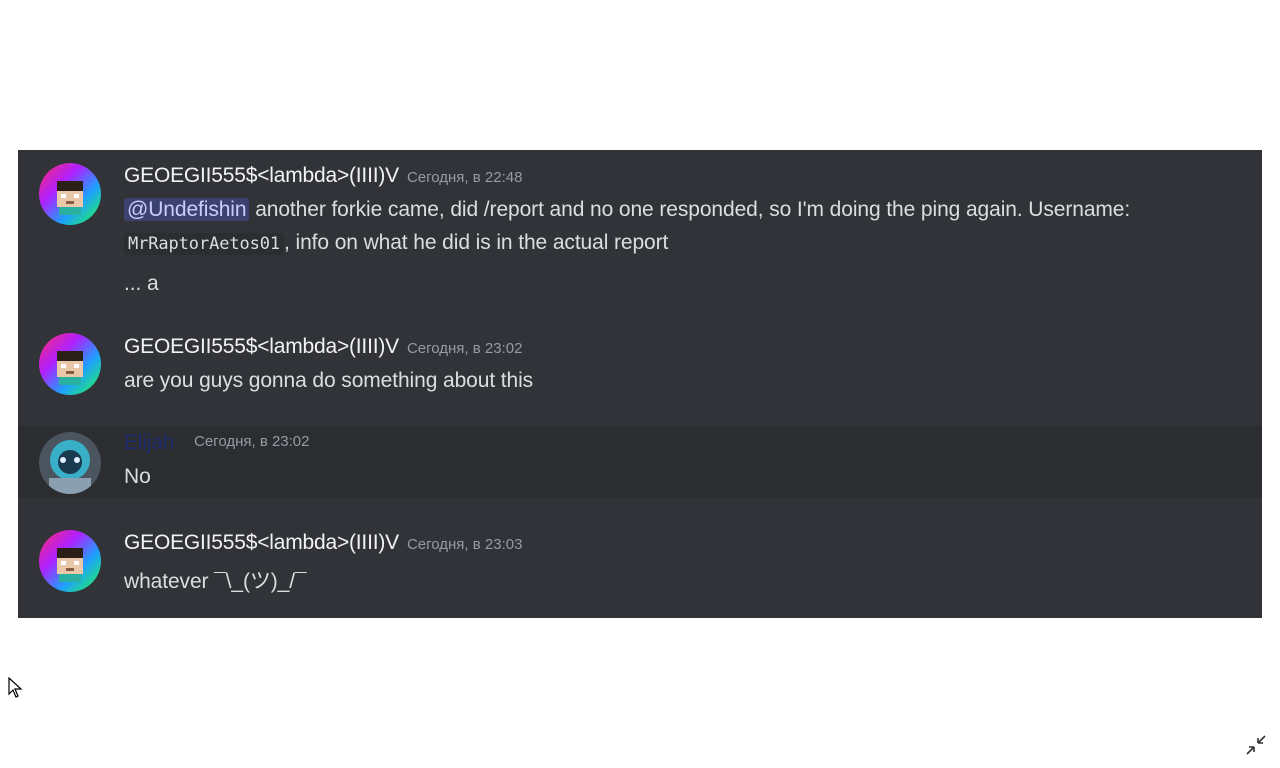 This screenshot has width=1280, height=768. I want to click on message-header: Сегодня, в 23:02, so click(252, 442).